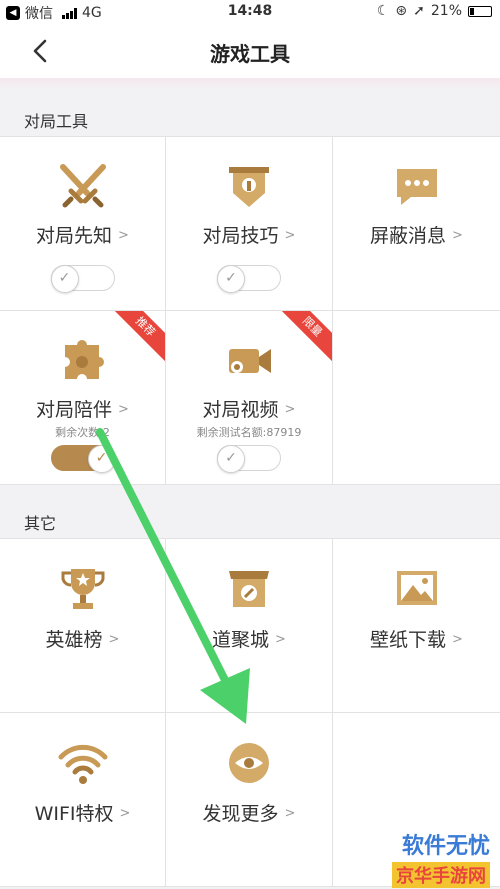  Describe the element at coordinates (250, 84) in the screenshot. I see `nav-divider` at that location.